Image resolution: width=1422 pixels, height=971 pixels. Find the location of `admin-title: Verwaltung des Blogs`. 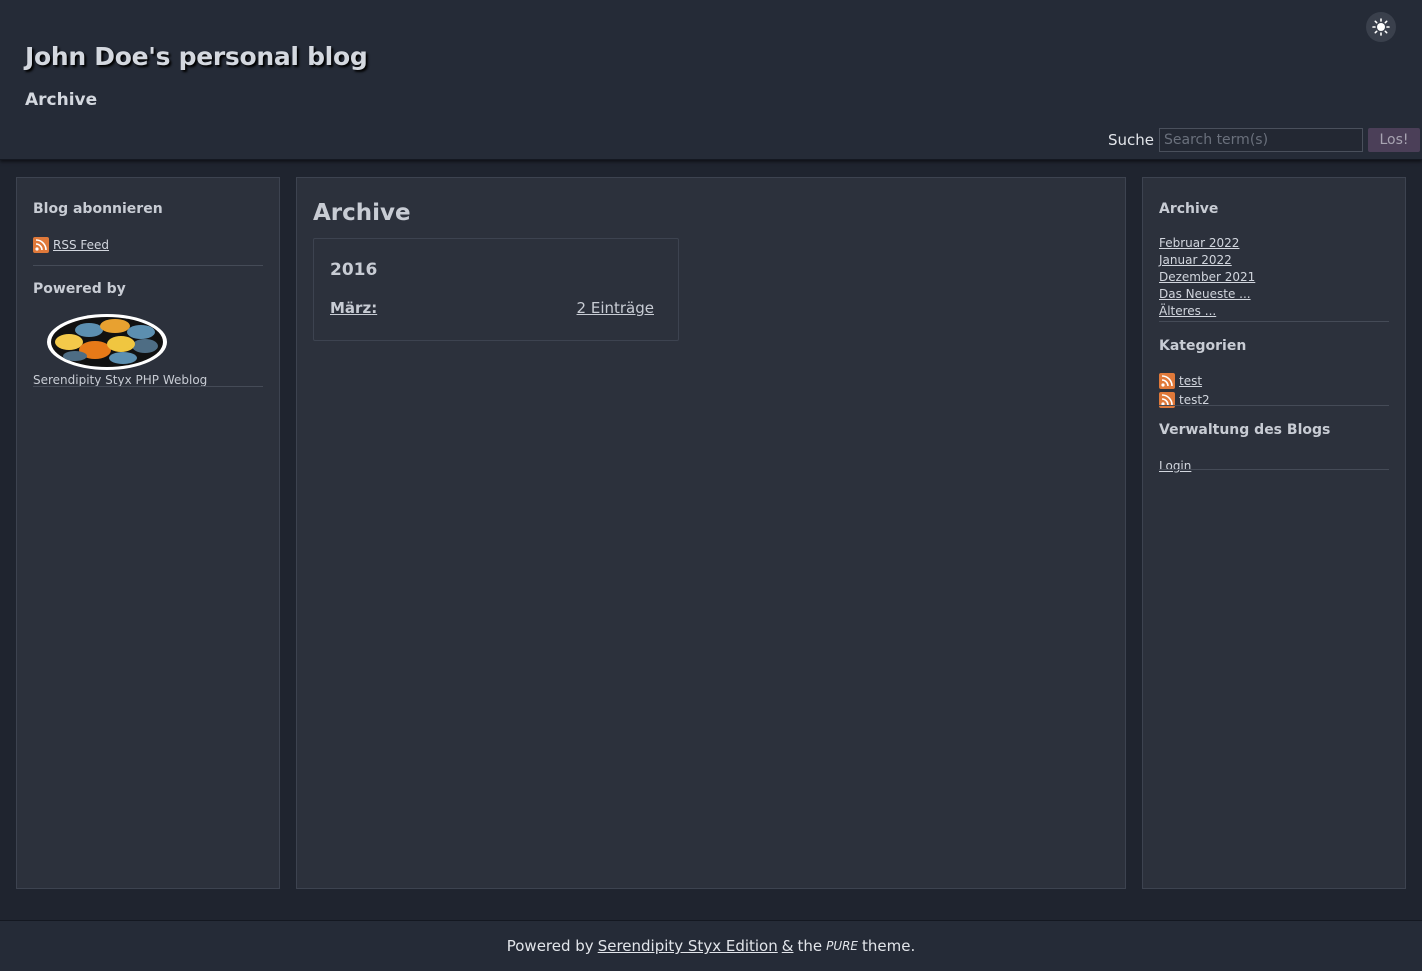

admin-title: Verwaltung des Blogs is located at coordinates (1245, 430).